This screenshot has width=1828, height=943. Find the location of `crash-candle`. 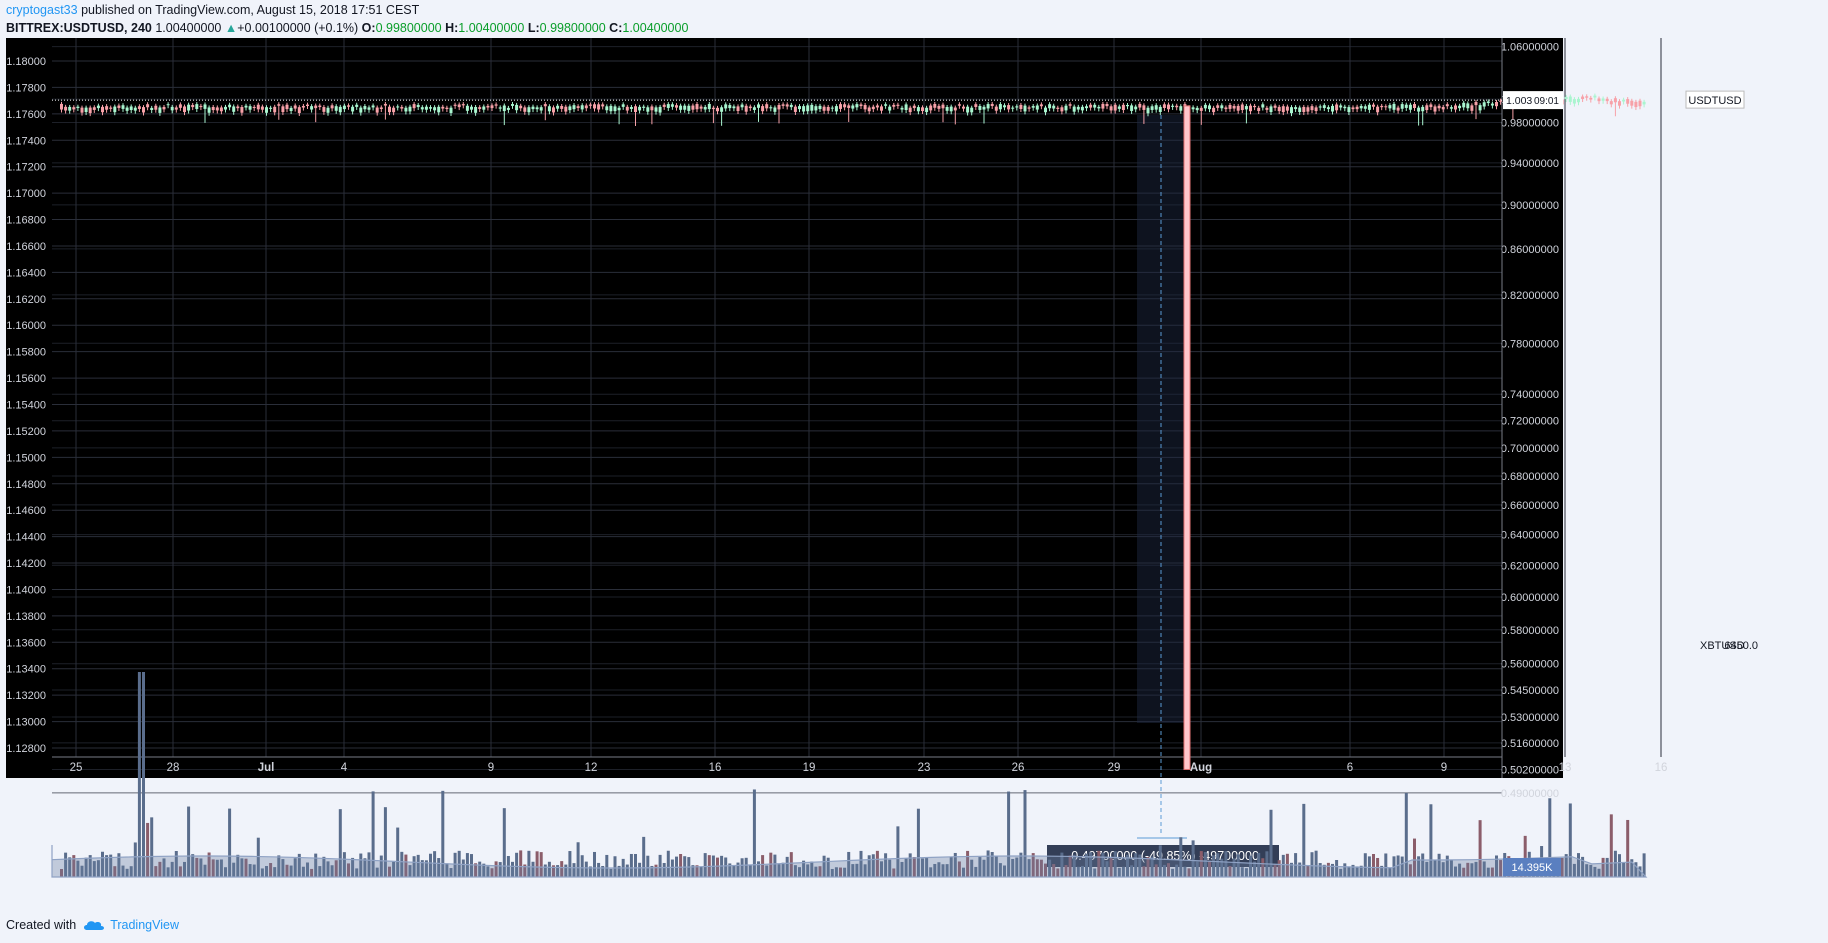

crash-candle is located at coordinates (1187, 437).